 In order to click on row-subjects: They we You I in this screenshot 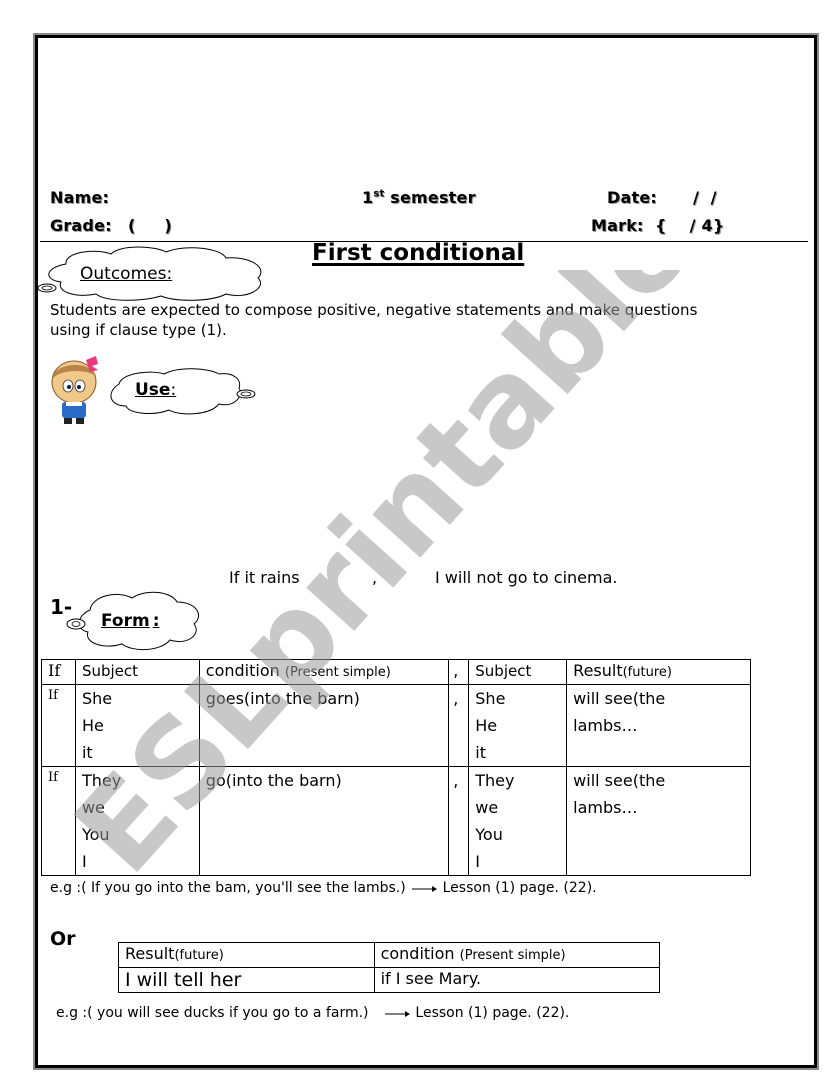, I will do `click(137, 821)`.